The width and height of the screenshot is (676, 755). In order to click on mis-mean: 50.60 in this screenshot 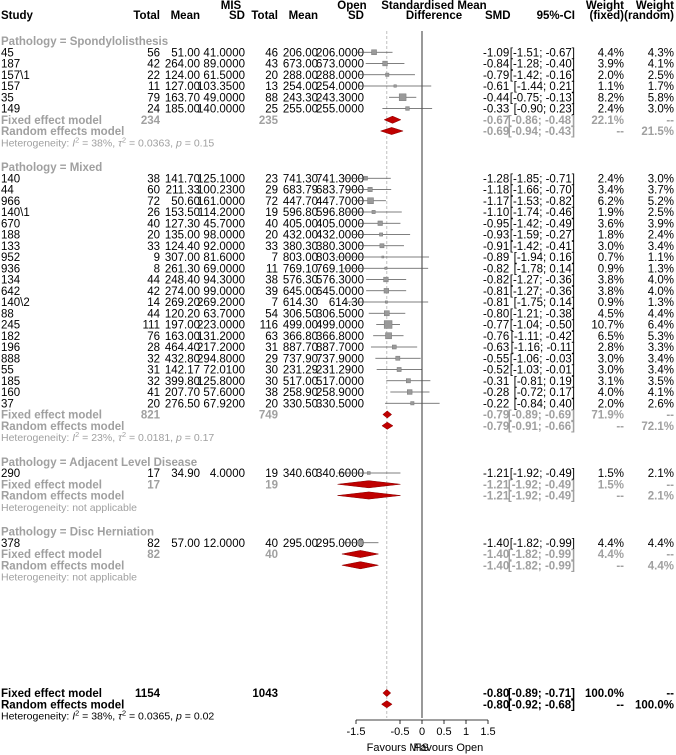, I will do `click(185, 202)`.